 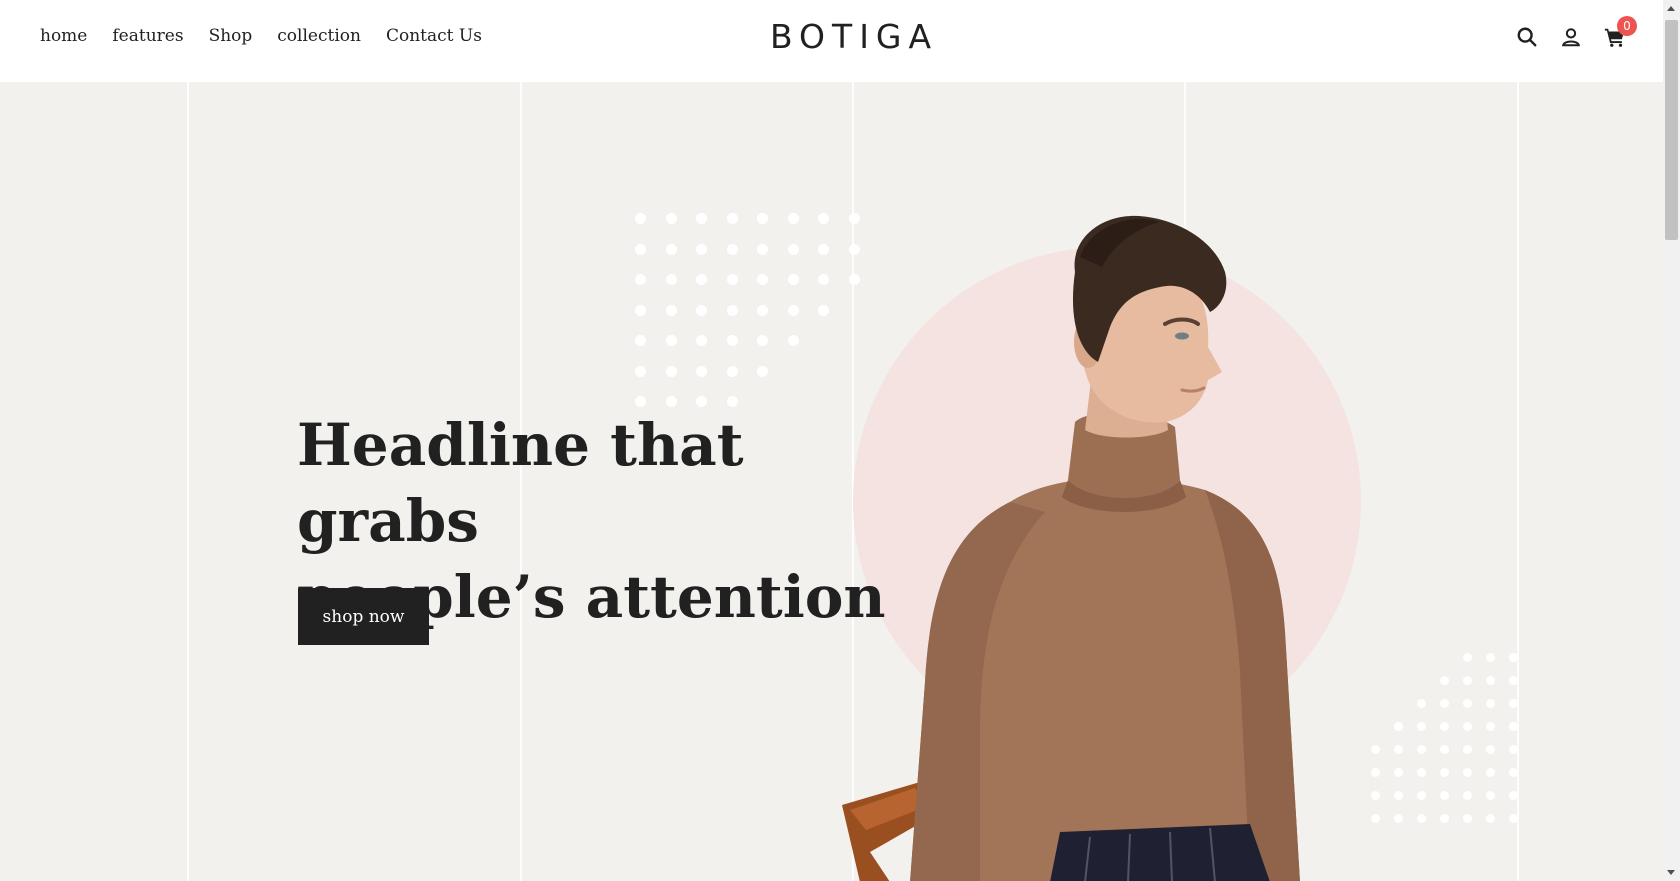 I want to click on nav-item-home: home, so click(x=63, y=36).